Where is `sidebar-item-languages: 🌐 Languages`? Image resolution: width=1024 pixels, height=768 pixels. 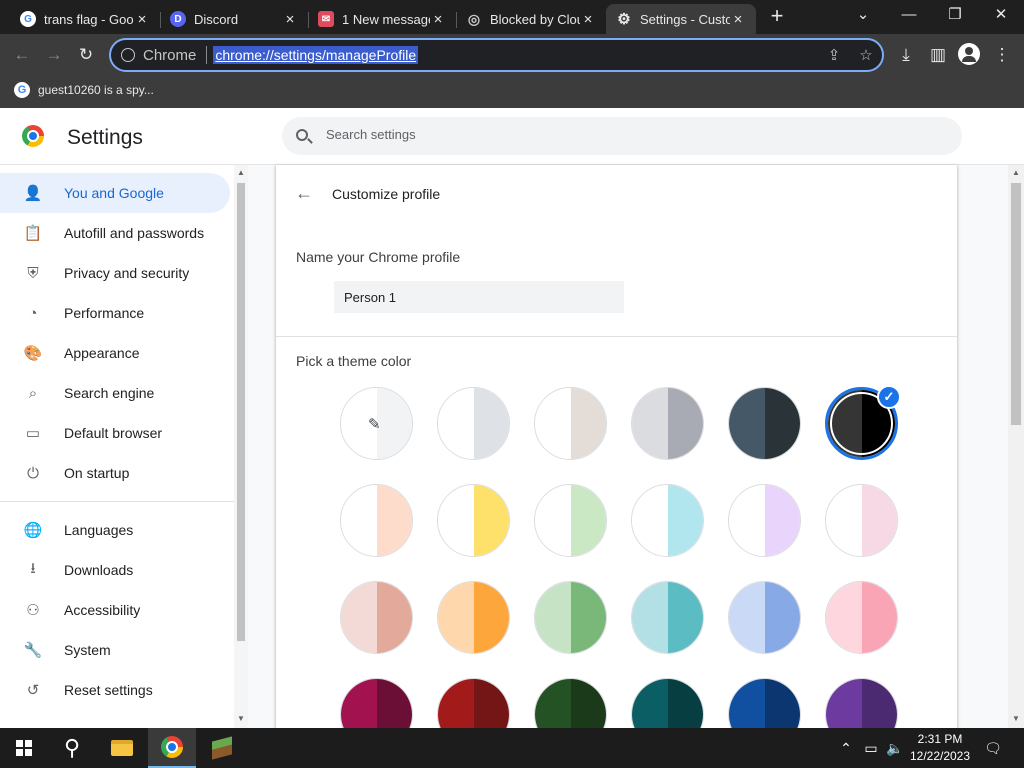
sidebar-item-languages: 🌐 Languages is located at coordinates (115, 530).